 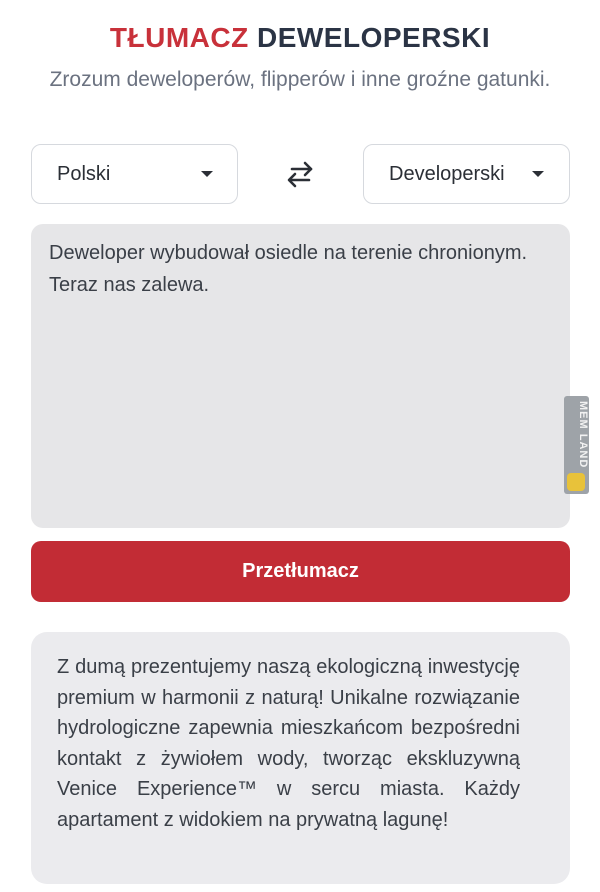 I want to click on target-language-value: Developerski, so click(x=447, y=173).